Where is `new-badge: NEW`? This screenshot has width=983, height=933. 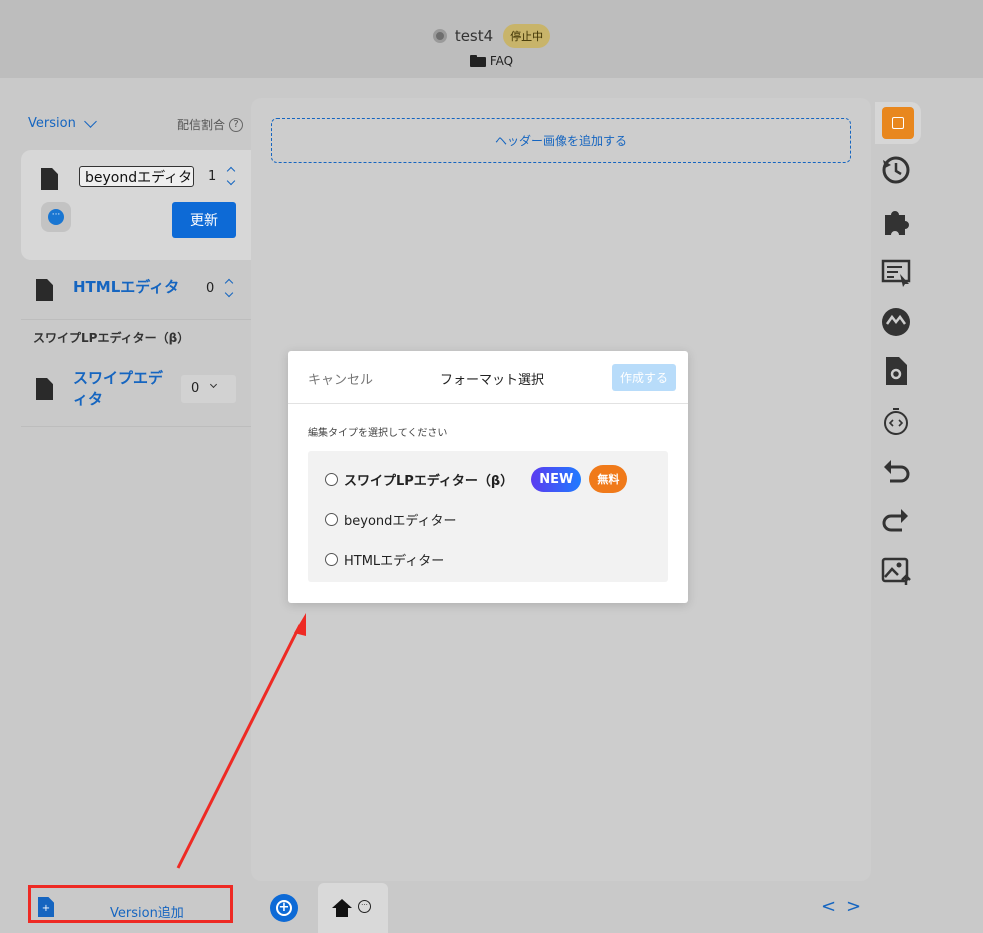
new-badge: NEW is located at coordinates (556, 479).